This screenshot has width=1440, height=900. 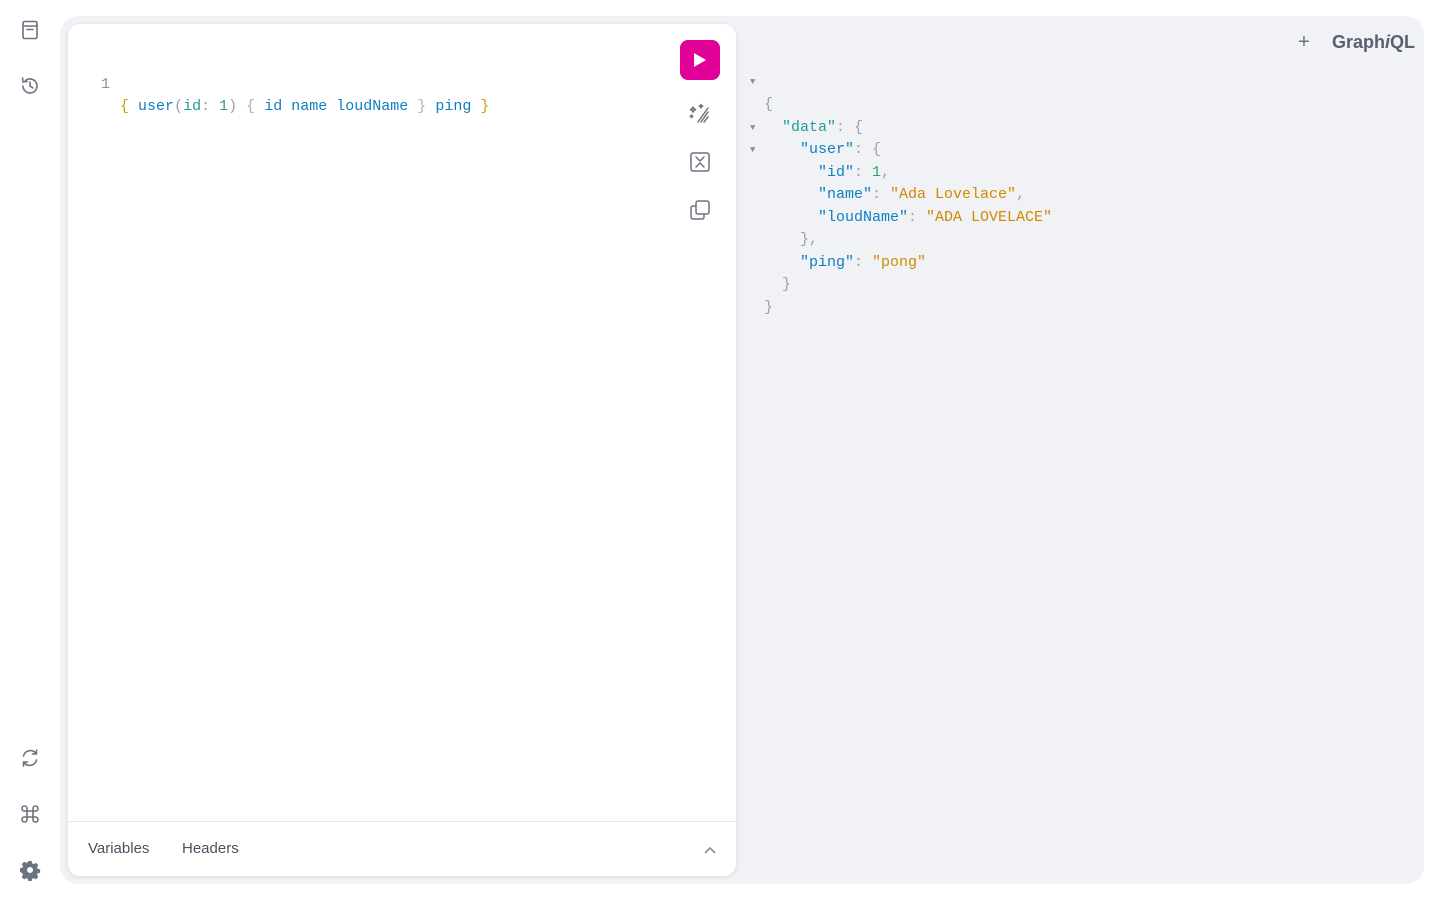 I want to click on logo-prefix: Graph, so click(x=1359, y=42).